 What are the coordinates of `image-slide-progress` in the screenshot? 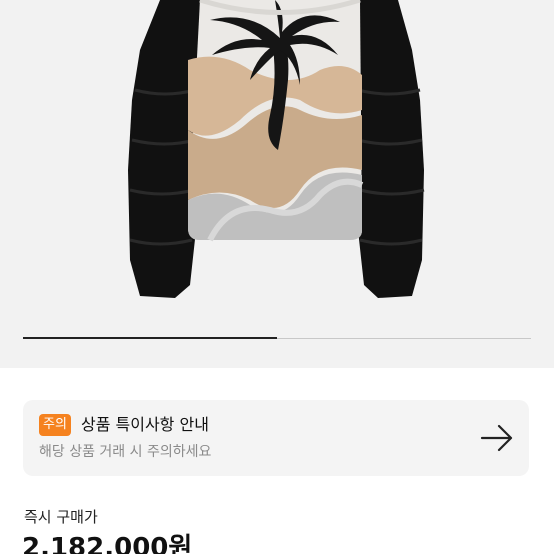 It's located at (277, 338).